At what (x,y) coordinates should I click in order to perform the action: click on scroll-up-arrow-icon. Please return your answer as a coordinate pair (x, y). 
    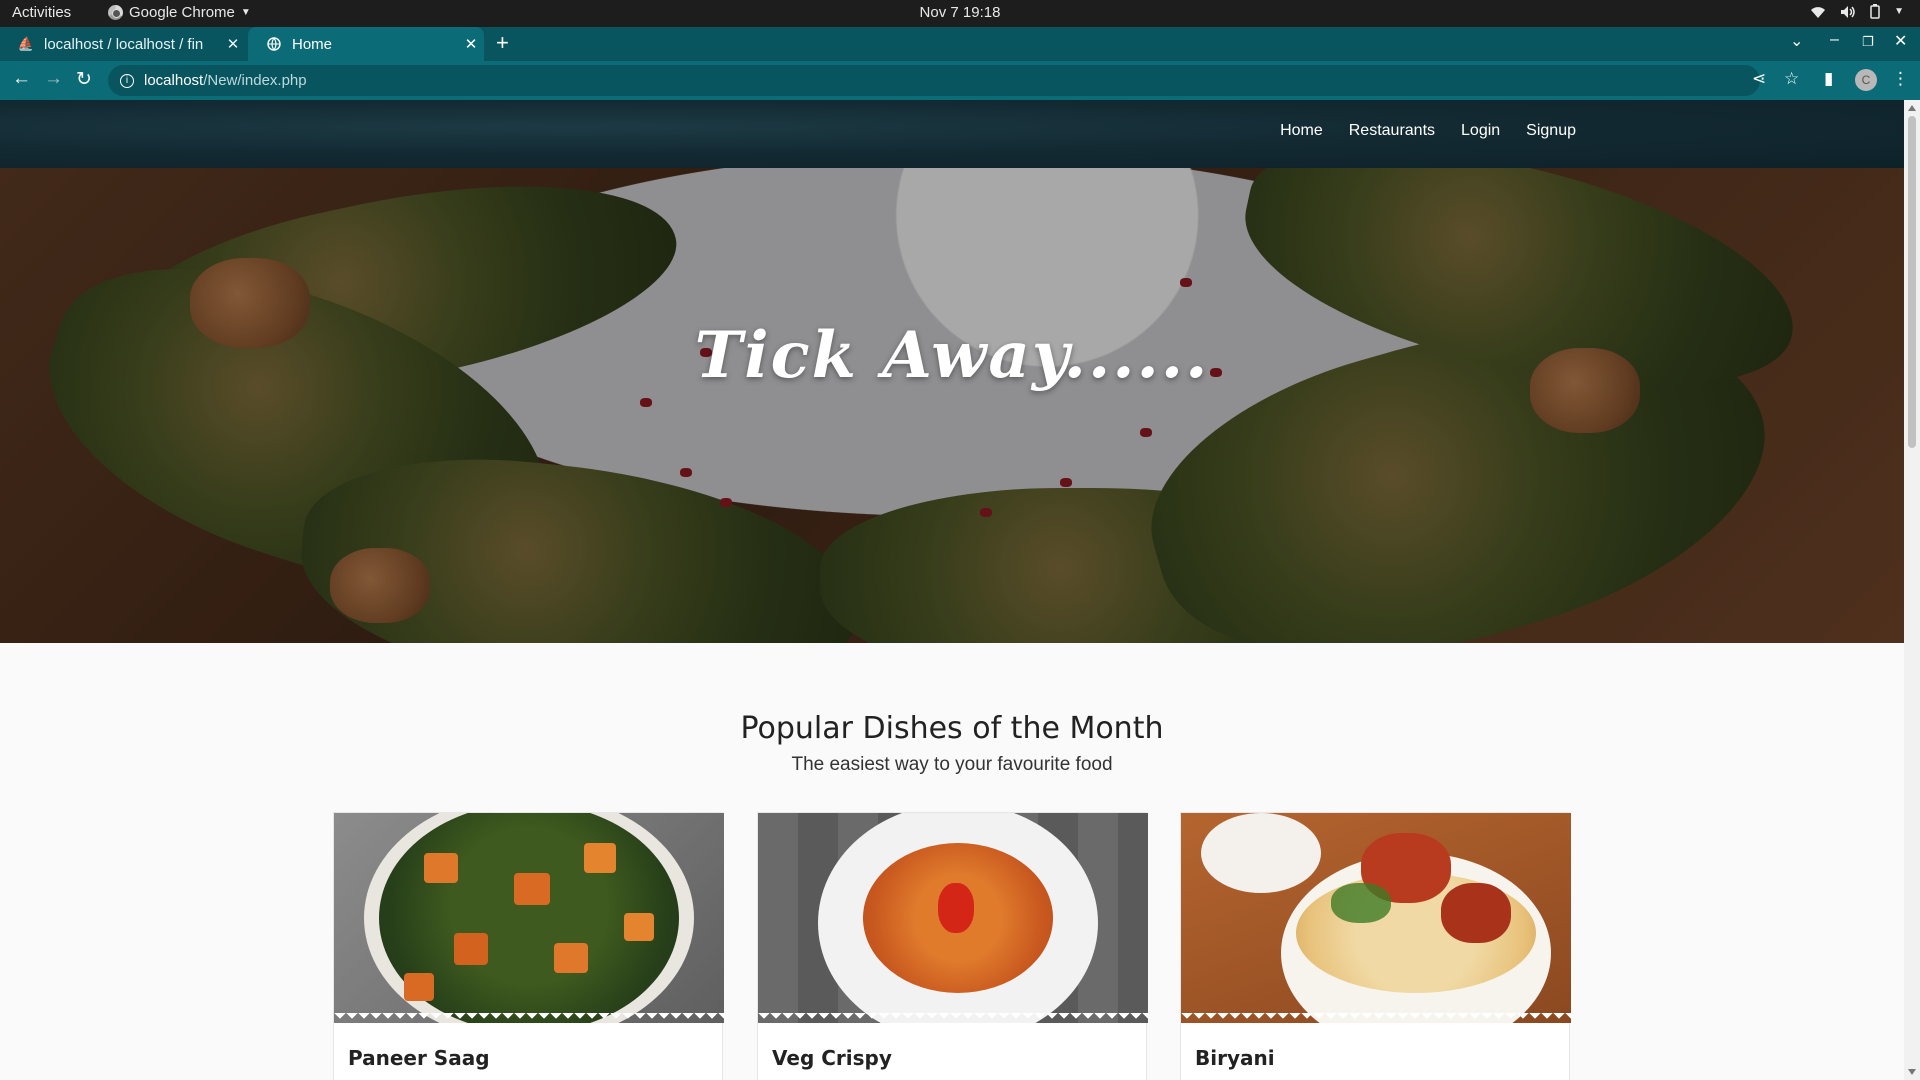
    Looking at the image, I should click on (1912, 108).